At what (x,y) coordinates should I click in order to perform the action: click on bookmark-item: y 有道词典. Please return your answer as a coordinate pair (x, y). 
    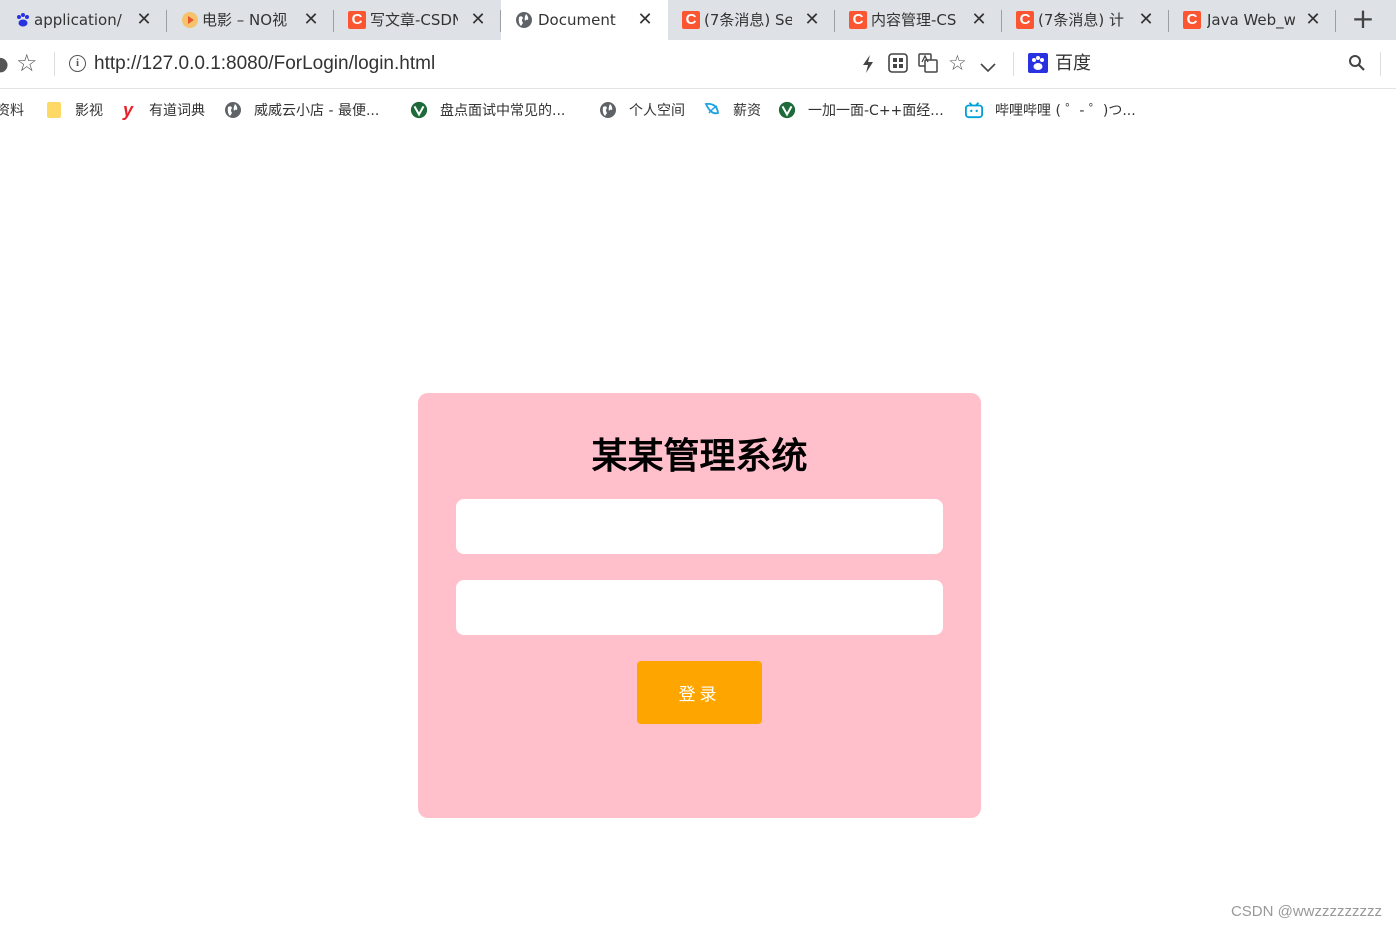
    Looking at the image, I should click on (162, 110).